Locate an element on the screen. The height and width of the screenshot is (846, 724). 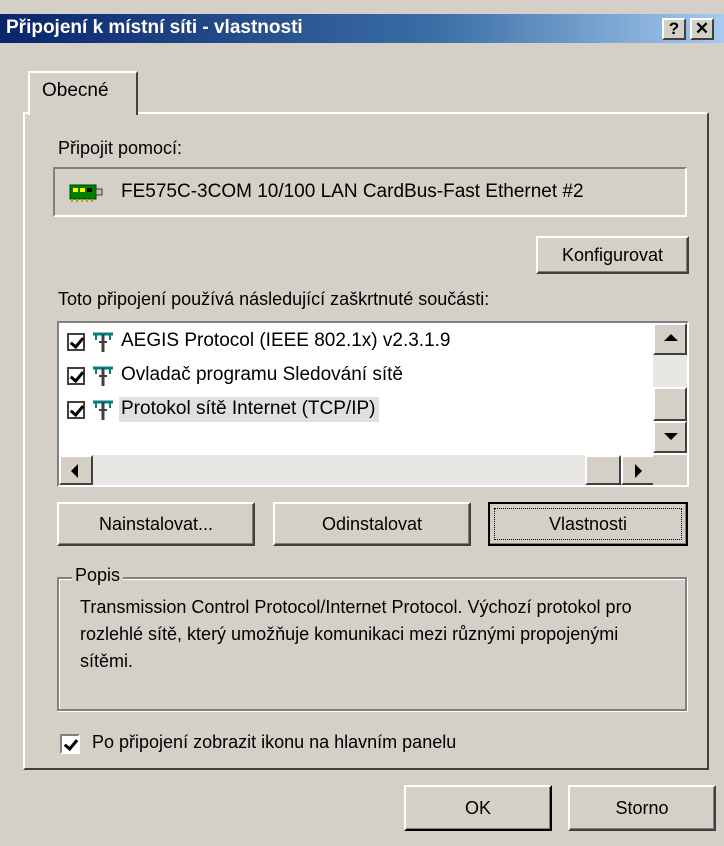
component-label: AEGIS Protocol (IEEE 802.1x) v2.3.1.9 is located at coordinates (286, 340).